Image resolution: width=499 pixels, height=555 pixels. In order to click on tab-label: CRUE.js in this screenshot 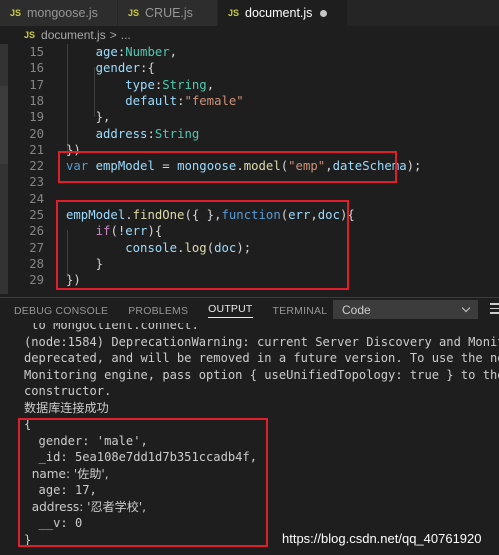, I will do `click(169, 13)`.